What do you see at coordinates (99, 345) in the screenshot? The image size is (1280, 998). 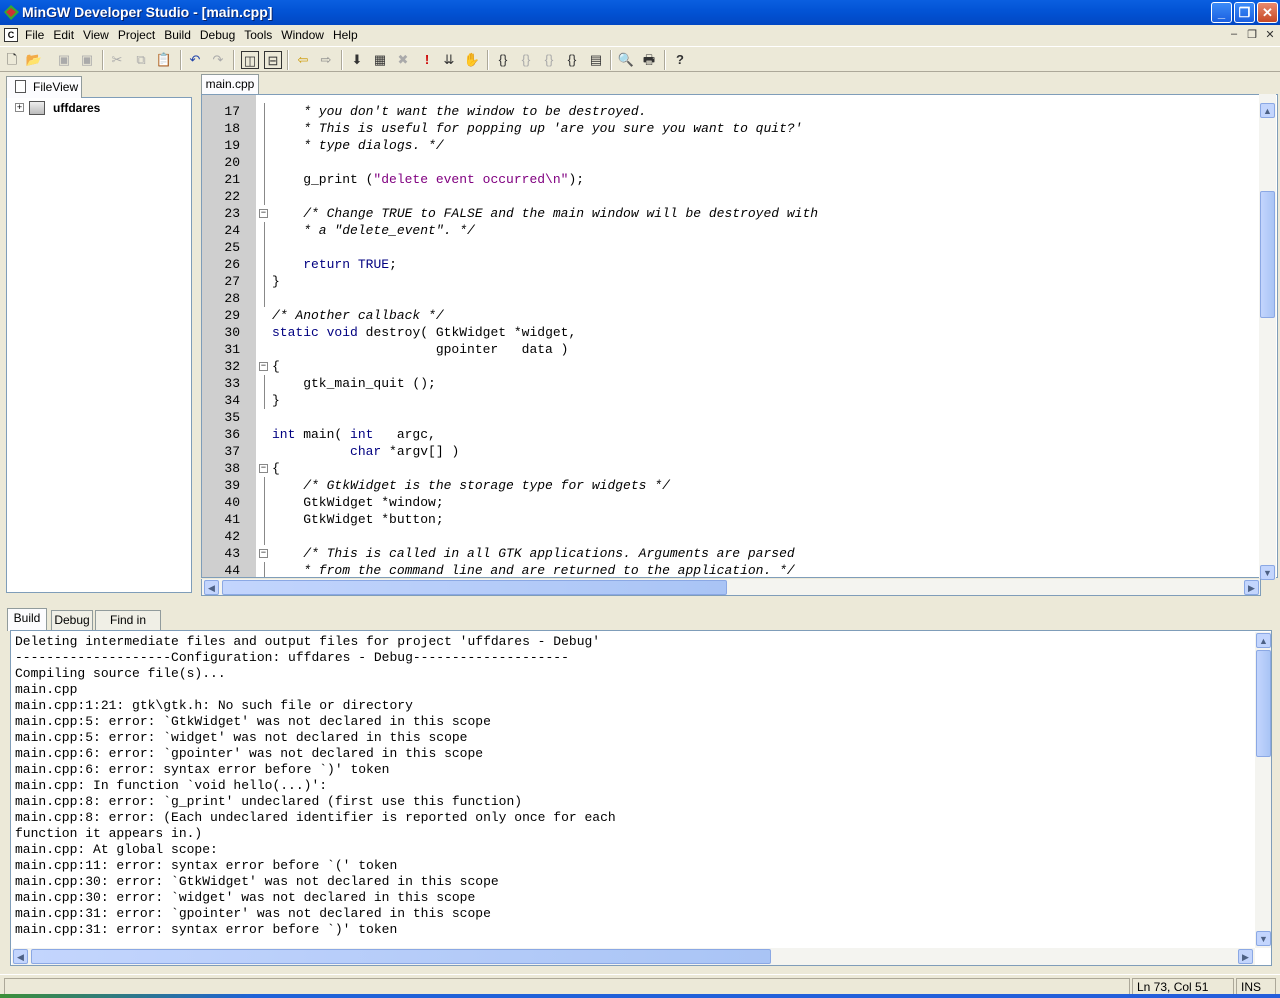 I see `file-tree: + uffdares` at bounding box center [99, 345].